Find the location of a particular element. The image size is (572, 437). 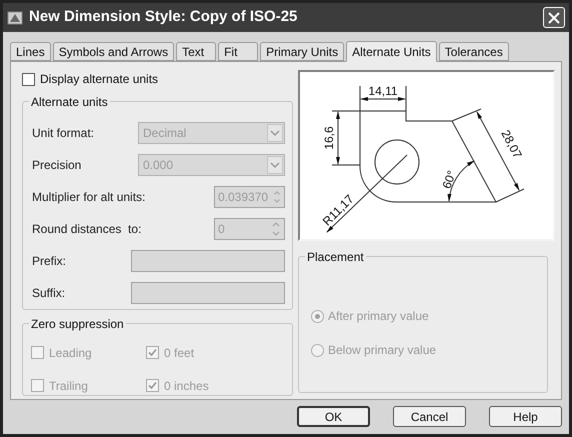

field-label: Precision is located at coordinates (57, 165).